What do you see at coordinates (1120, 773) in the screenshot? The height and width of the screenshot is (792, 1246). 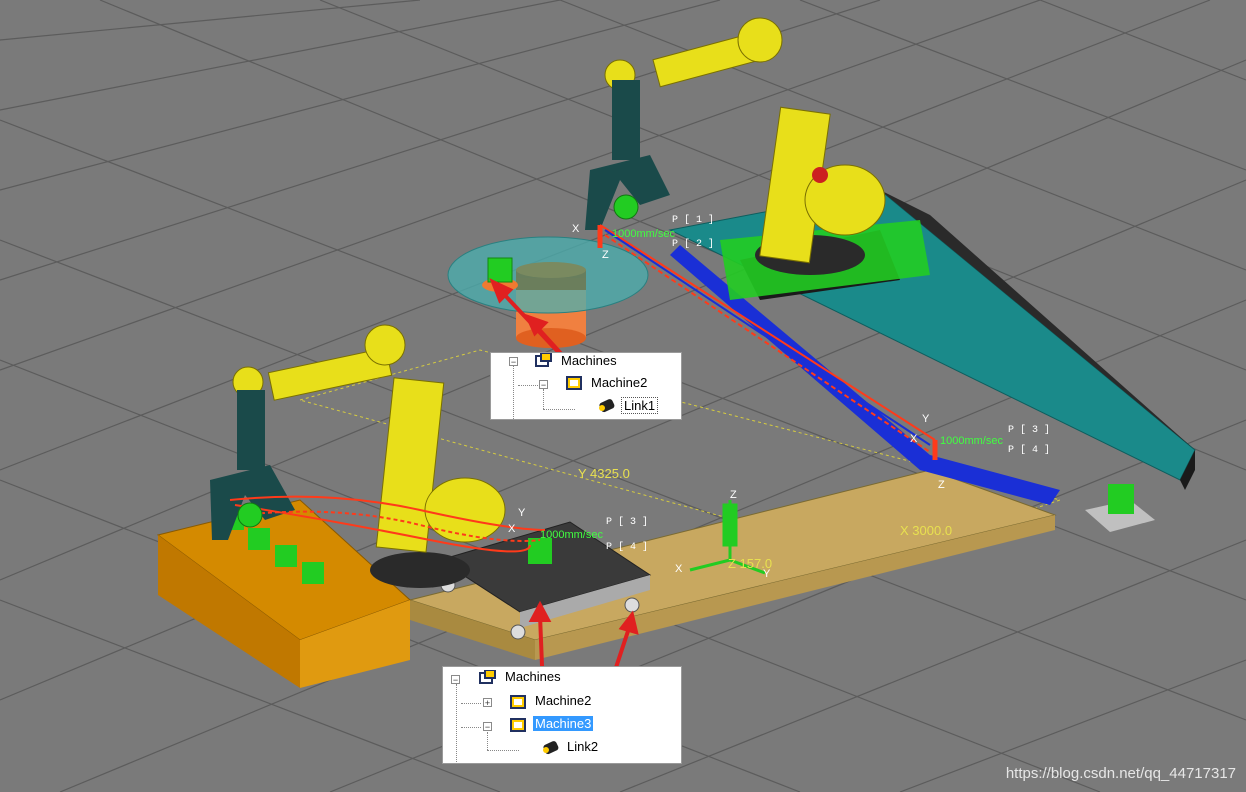 I see `watermark: https://blog.csdn.net/qq_44717317` at bounding box center [1120, 773].